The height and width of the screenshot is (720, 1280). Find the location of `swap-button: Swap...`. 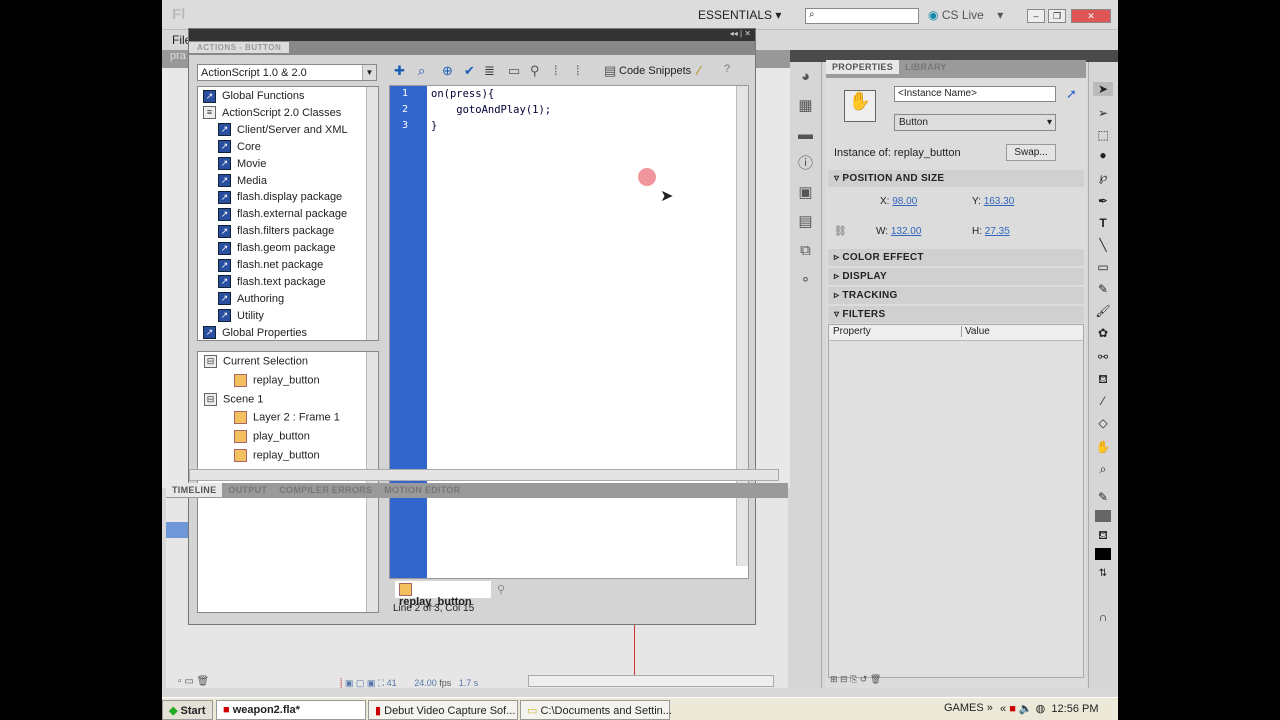

swap-button: Swap... is located at coordinates (1031, 152).